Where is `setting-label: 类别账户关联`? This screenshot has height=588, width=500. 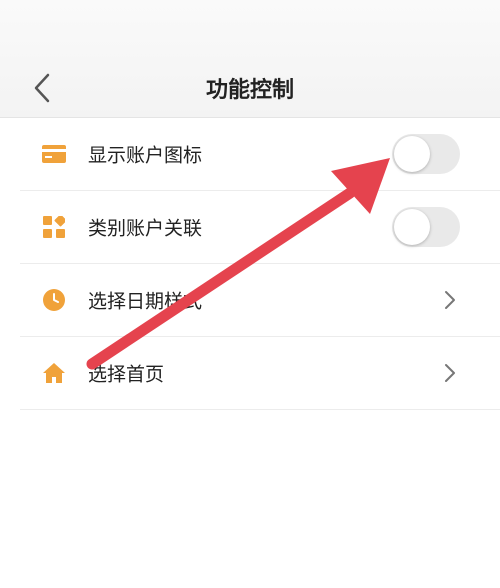
setting-label: 类别账户关联 is located at coordinates (145, 228).